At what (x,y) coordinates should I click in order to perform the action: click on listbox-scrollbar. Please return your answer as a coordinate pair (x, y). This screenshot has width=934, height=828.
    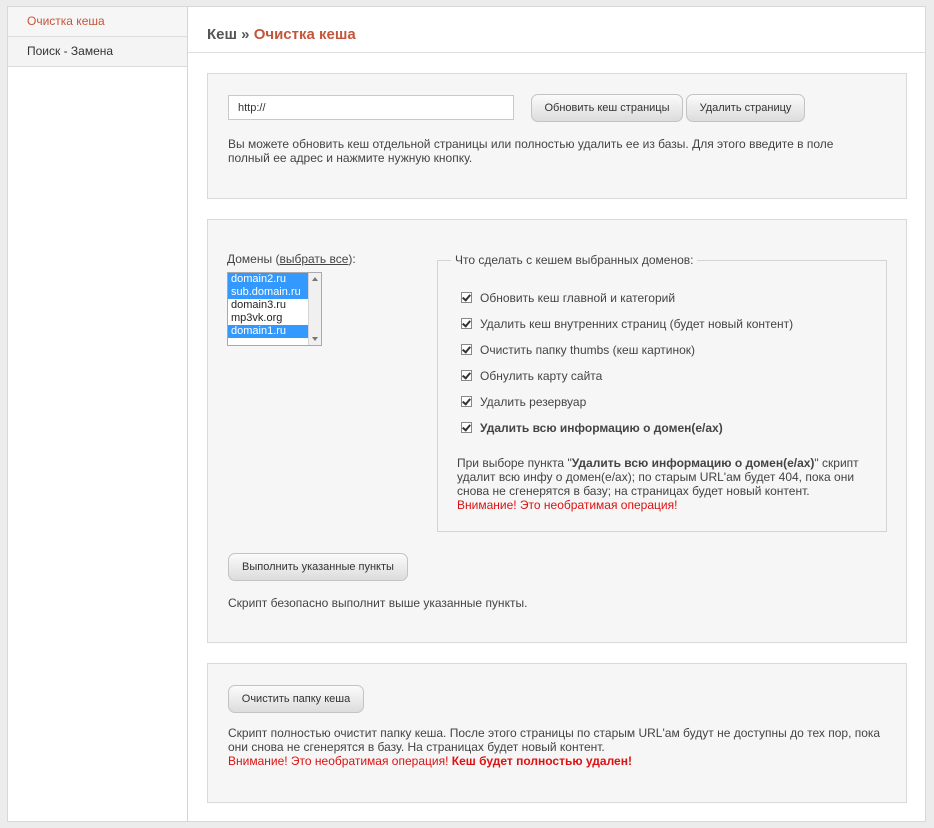
    Looking at the image, I should click on (314, 309).